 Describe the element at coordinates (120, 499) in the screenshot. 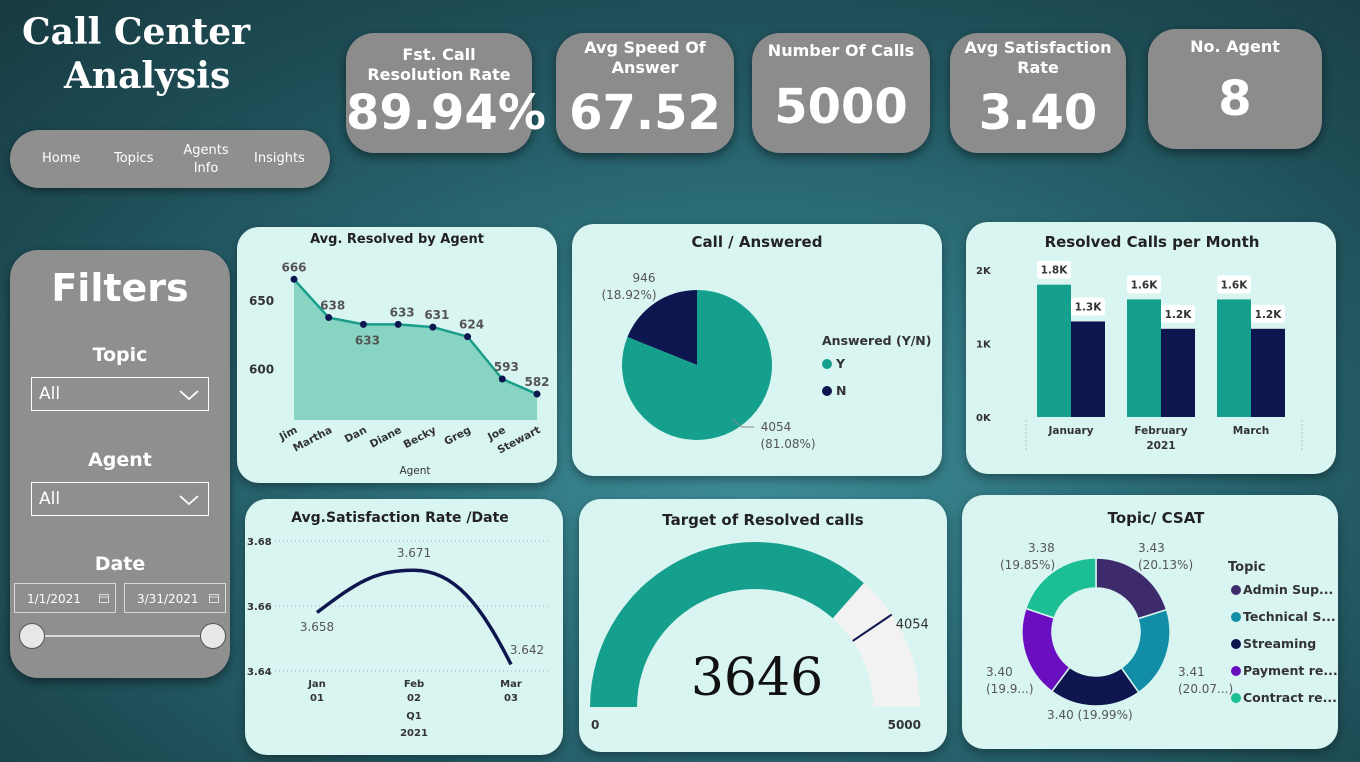

I see `agent-dropdown: All` at that location.